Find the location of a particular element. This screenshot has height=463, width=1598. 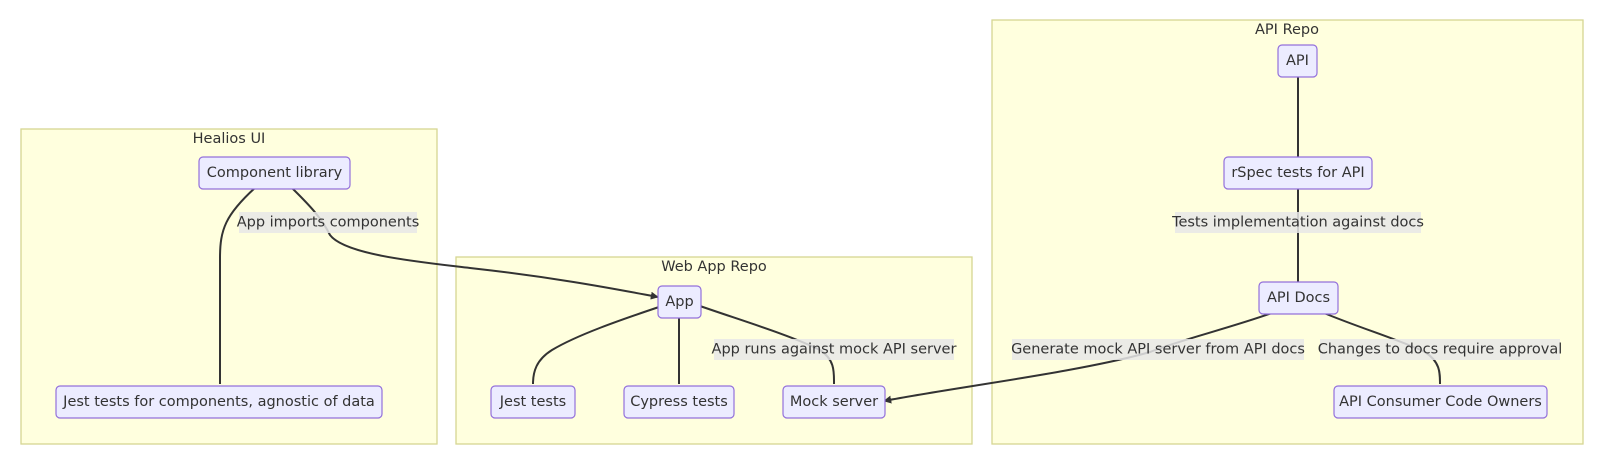

edge-label-app-runs-against-mock-text: App runs against mock API server is located at coordinates (834, 350).